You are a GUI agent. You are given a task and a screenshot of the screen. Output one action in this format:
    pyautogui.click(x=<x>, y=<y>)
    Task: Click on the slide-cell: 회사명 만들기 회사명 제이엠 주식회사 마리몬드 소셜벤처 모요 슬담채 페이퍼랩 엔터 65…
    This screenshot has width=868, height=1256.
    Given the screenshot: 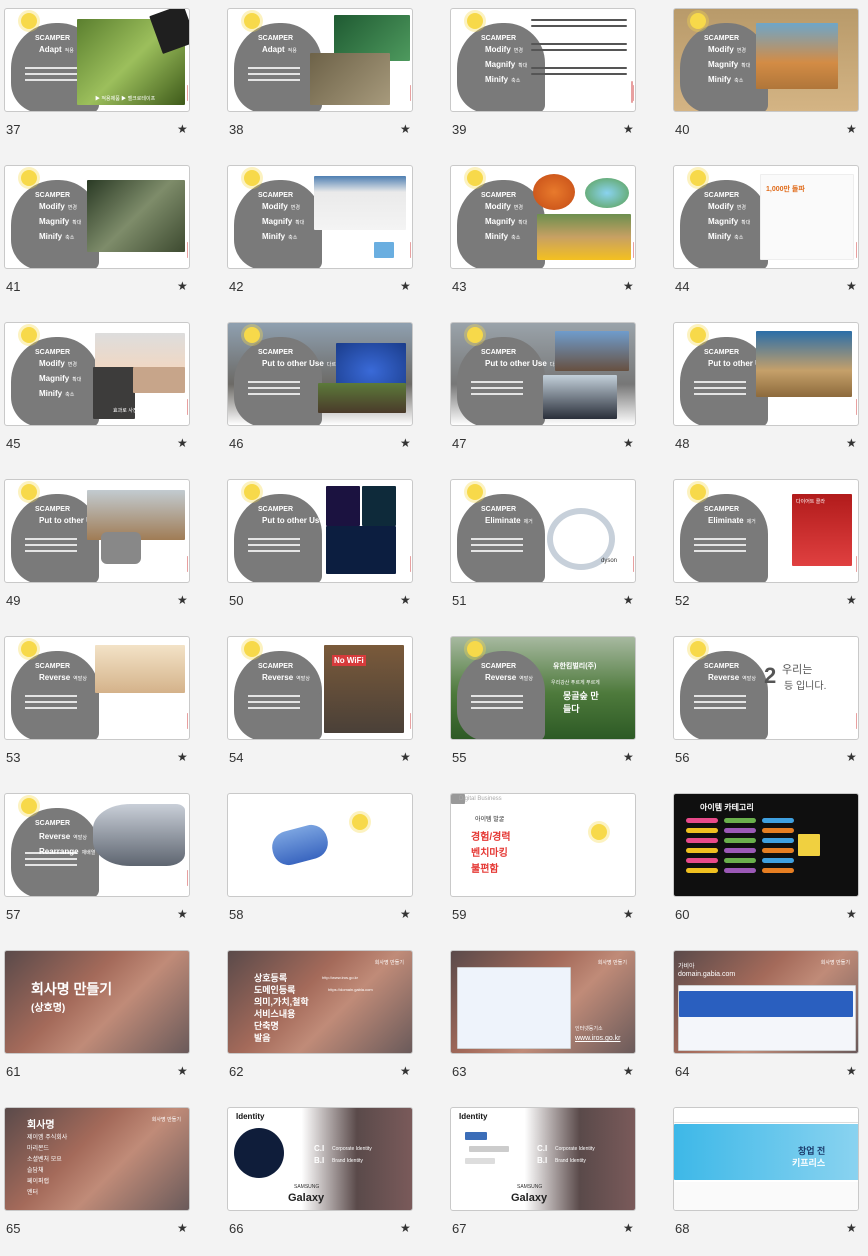 What is the action you would take?
    pyautogui.click(x=111, y=1177)
    